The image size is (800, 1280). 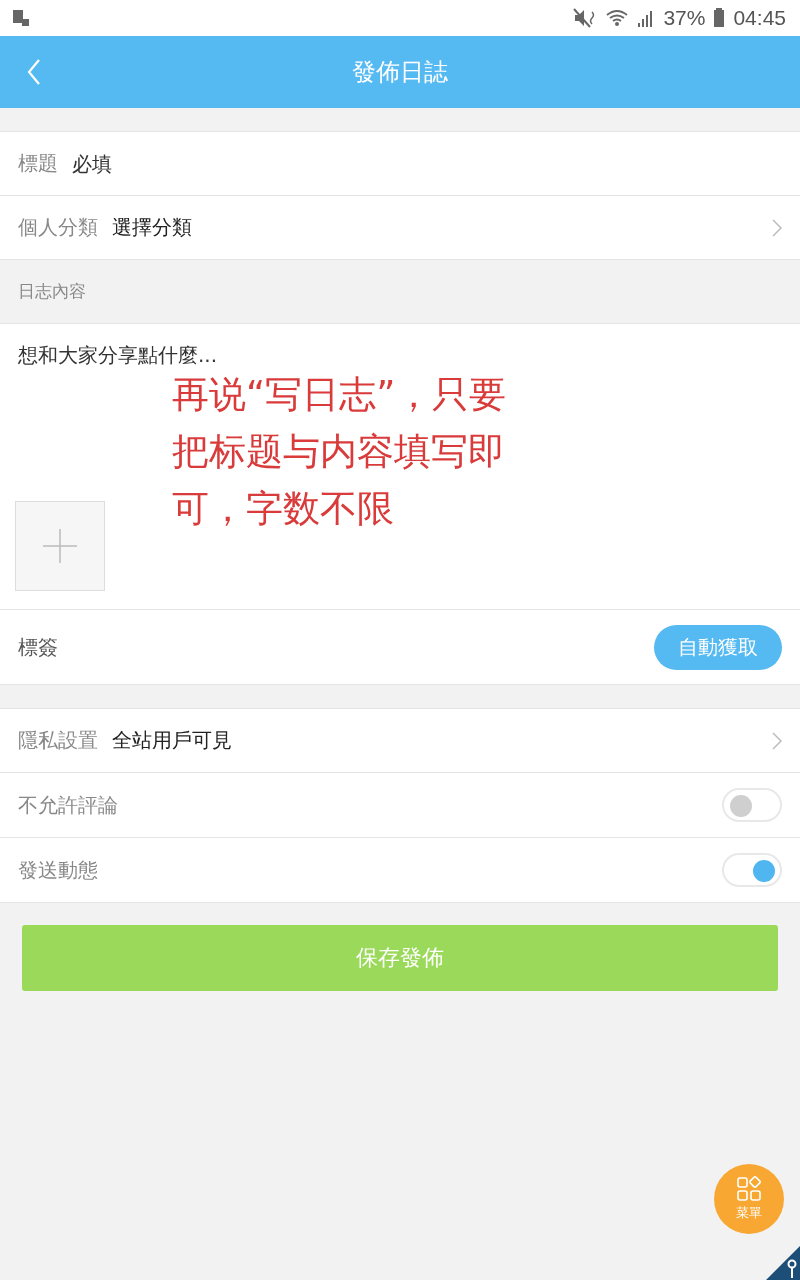 I want to click on clock-time: 04:45, so click(x=759, y=18).